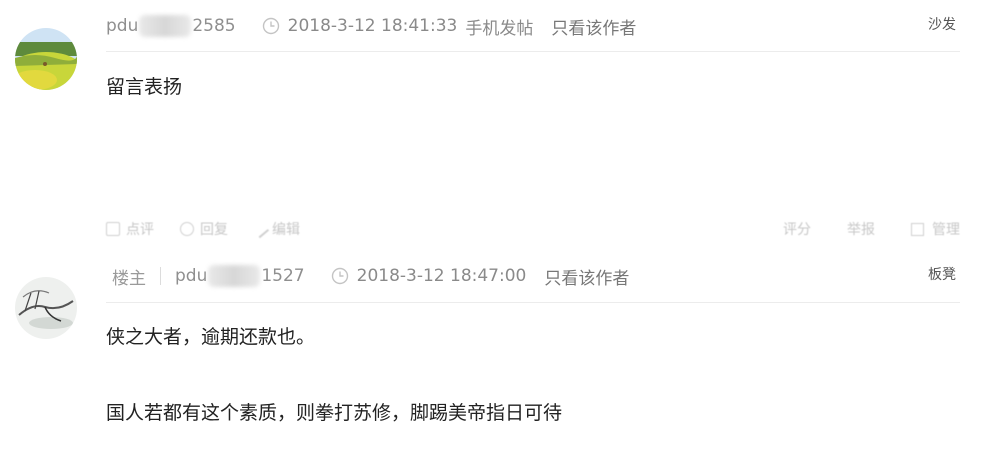  I want to click on post-header: pdu 2585 2018-3-12 18:41:33 手机发帖 只看该作者, so click(371, 26).